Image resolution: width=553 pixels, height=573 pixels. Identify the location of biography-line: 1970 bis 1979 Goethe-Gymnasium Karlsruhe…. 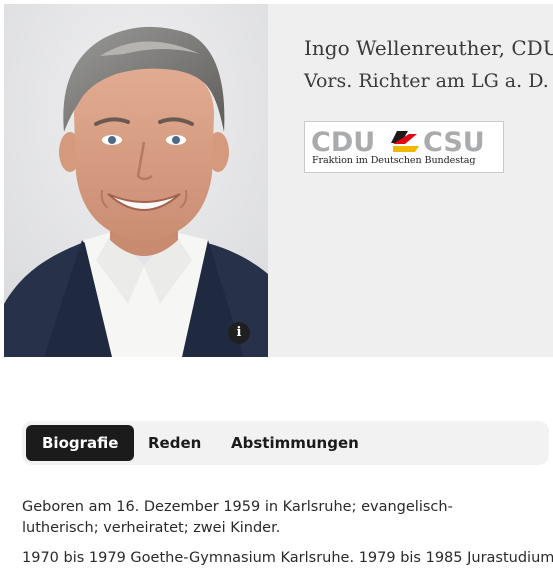
(287, 558).